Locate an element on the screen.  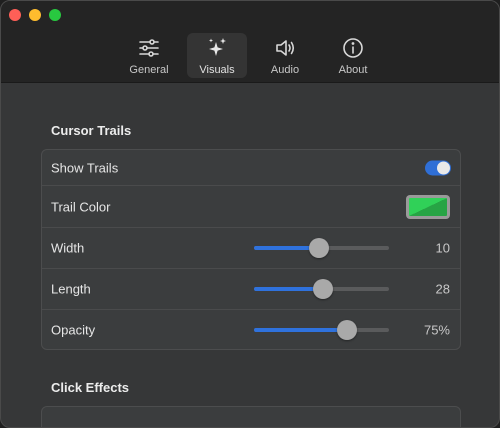
tab-visuals: Visuals is located at coordinates (217, 55).